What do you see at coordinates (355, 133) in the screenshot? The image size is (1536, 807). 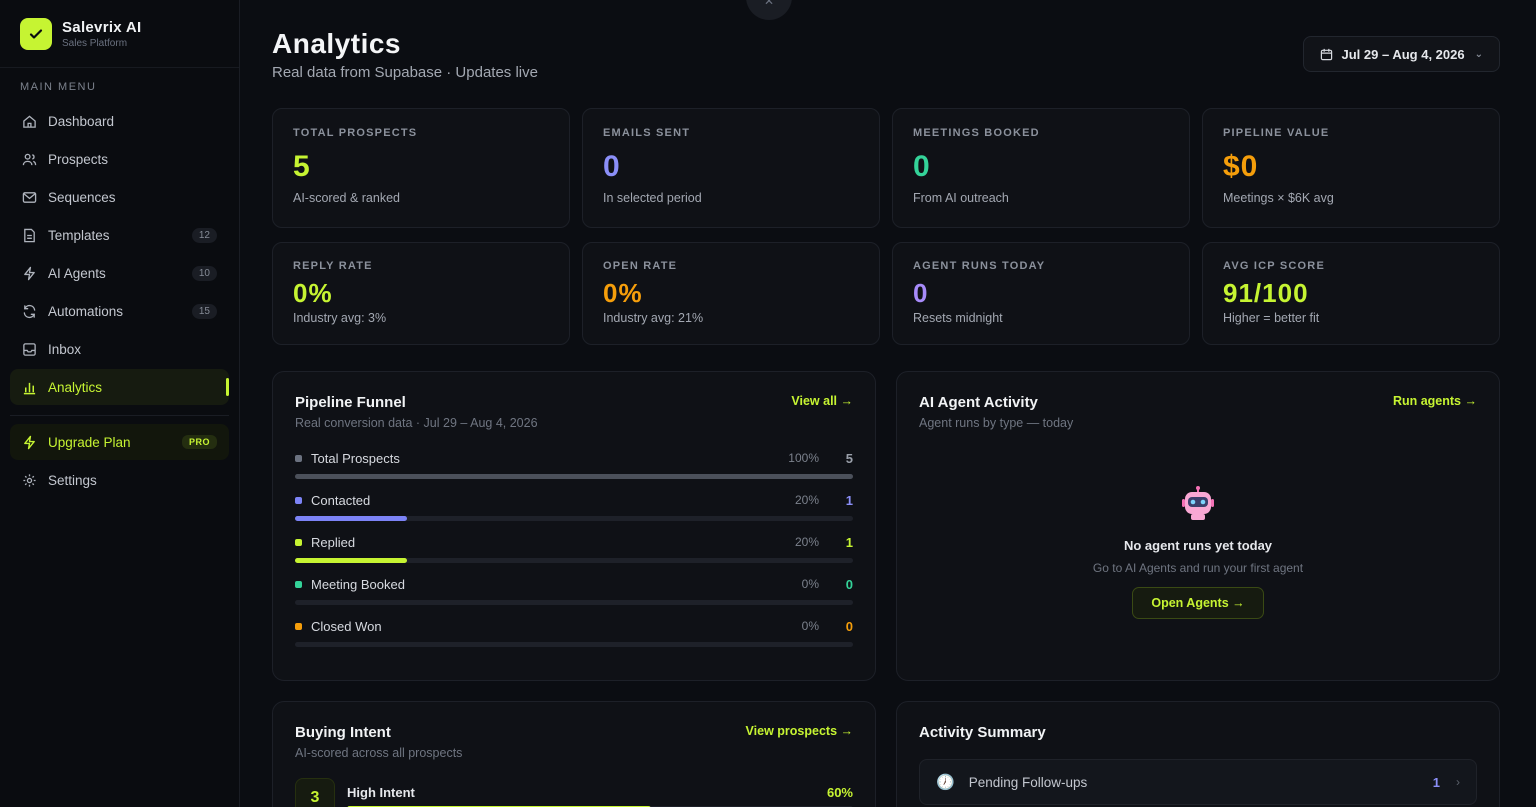 I see `stat-label: TOTAL PROSPECTS` at bounding box center [355, 133].